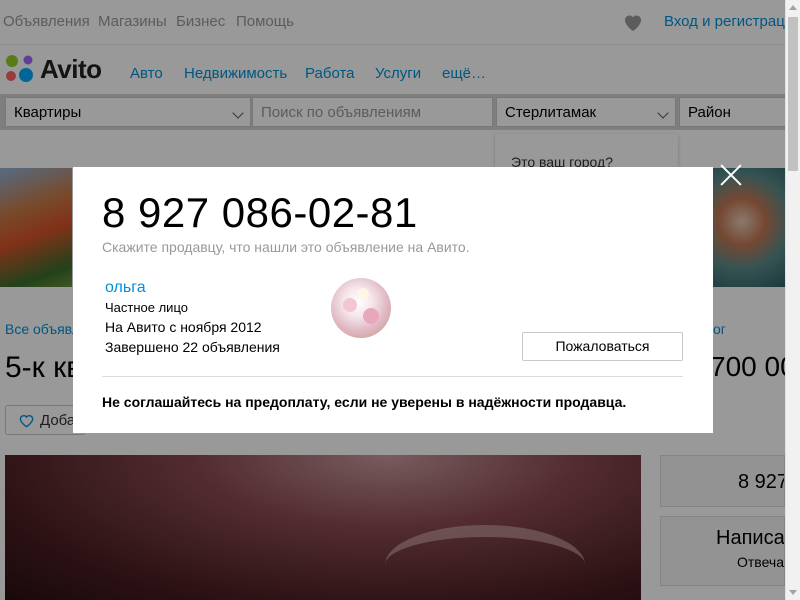 The height and width of the screenshot is (600, 800). I want to click on seller-completed-count: Завершено 22 объявления, so click(192, 347).